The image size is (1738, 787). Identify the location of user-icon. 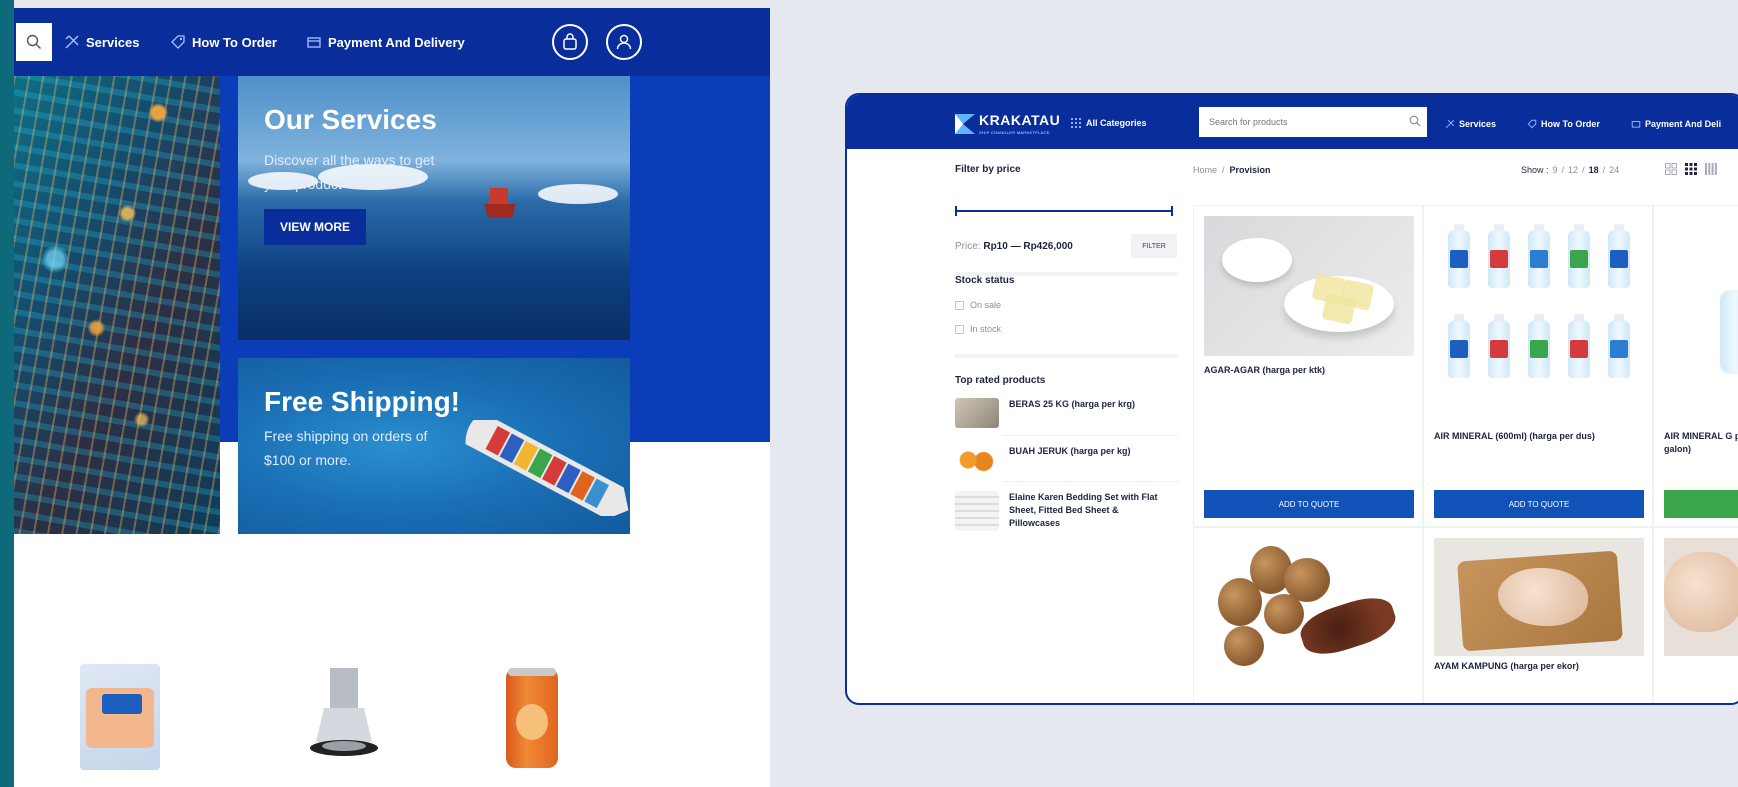
(624, 42).